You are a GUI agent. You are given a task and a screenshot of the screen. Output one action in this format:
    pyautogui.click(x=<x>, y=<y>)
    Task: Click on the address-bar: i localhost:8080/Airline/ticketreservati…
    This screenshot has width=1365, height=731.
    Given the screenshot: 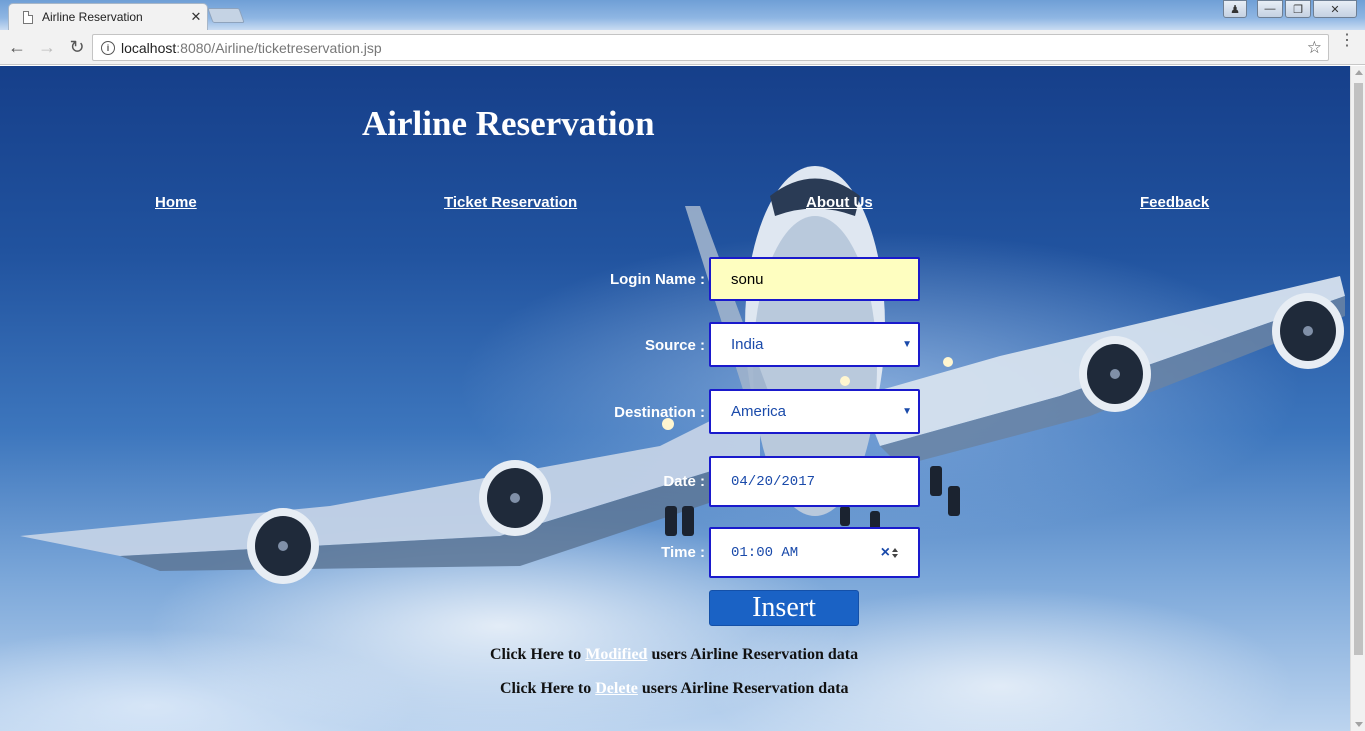 What is the action you would take?
    pyautogui.click(x=710, y=47)
    